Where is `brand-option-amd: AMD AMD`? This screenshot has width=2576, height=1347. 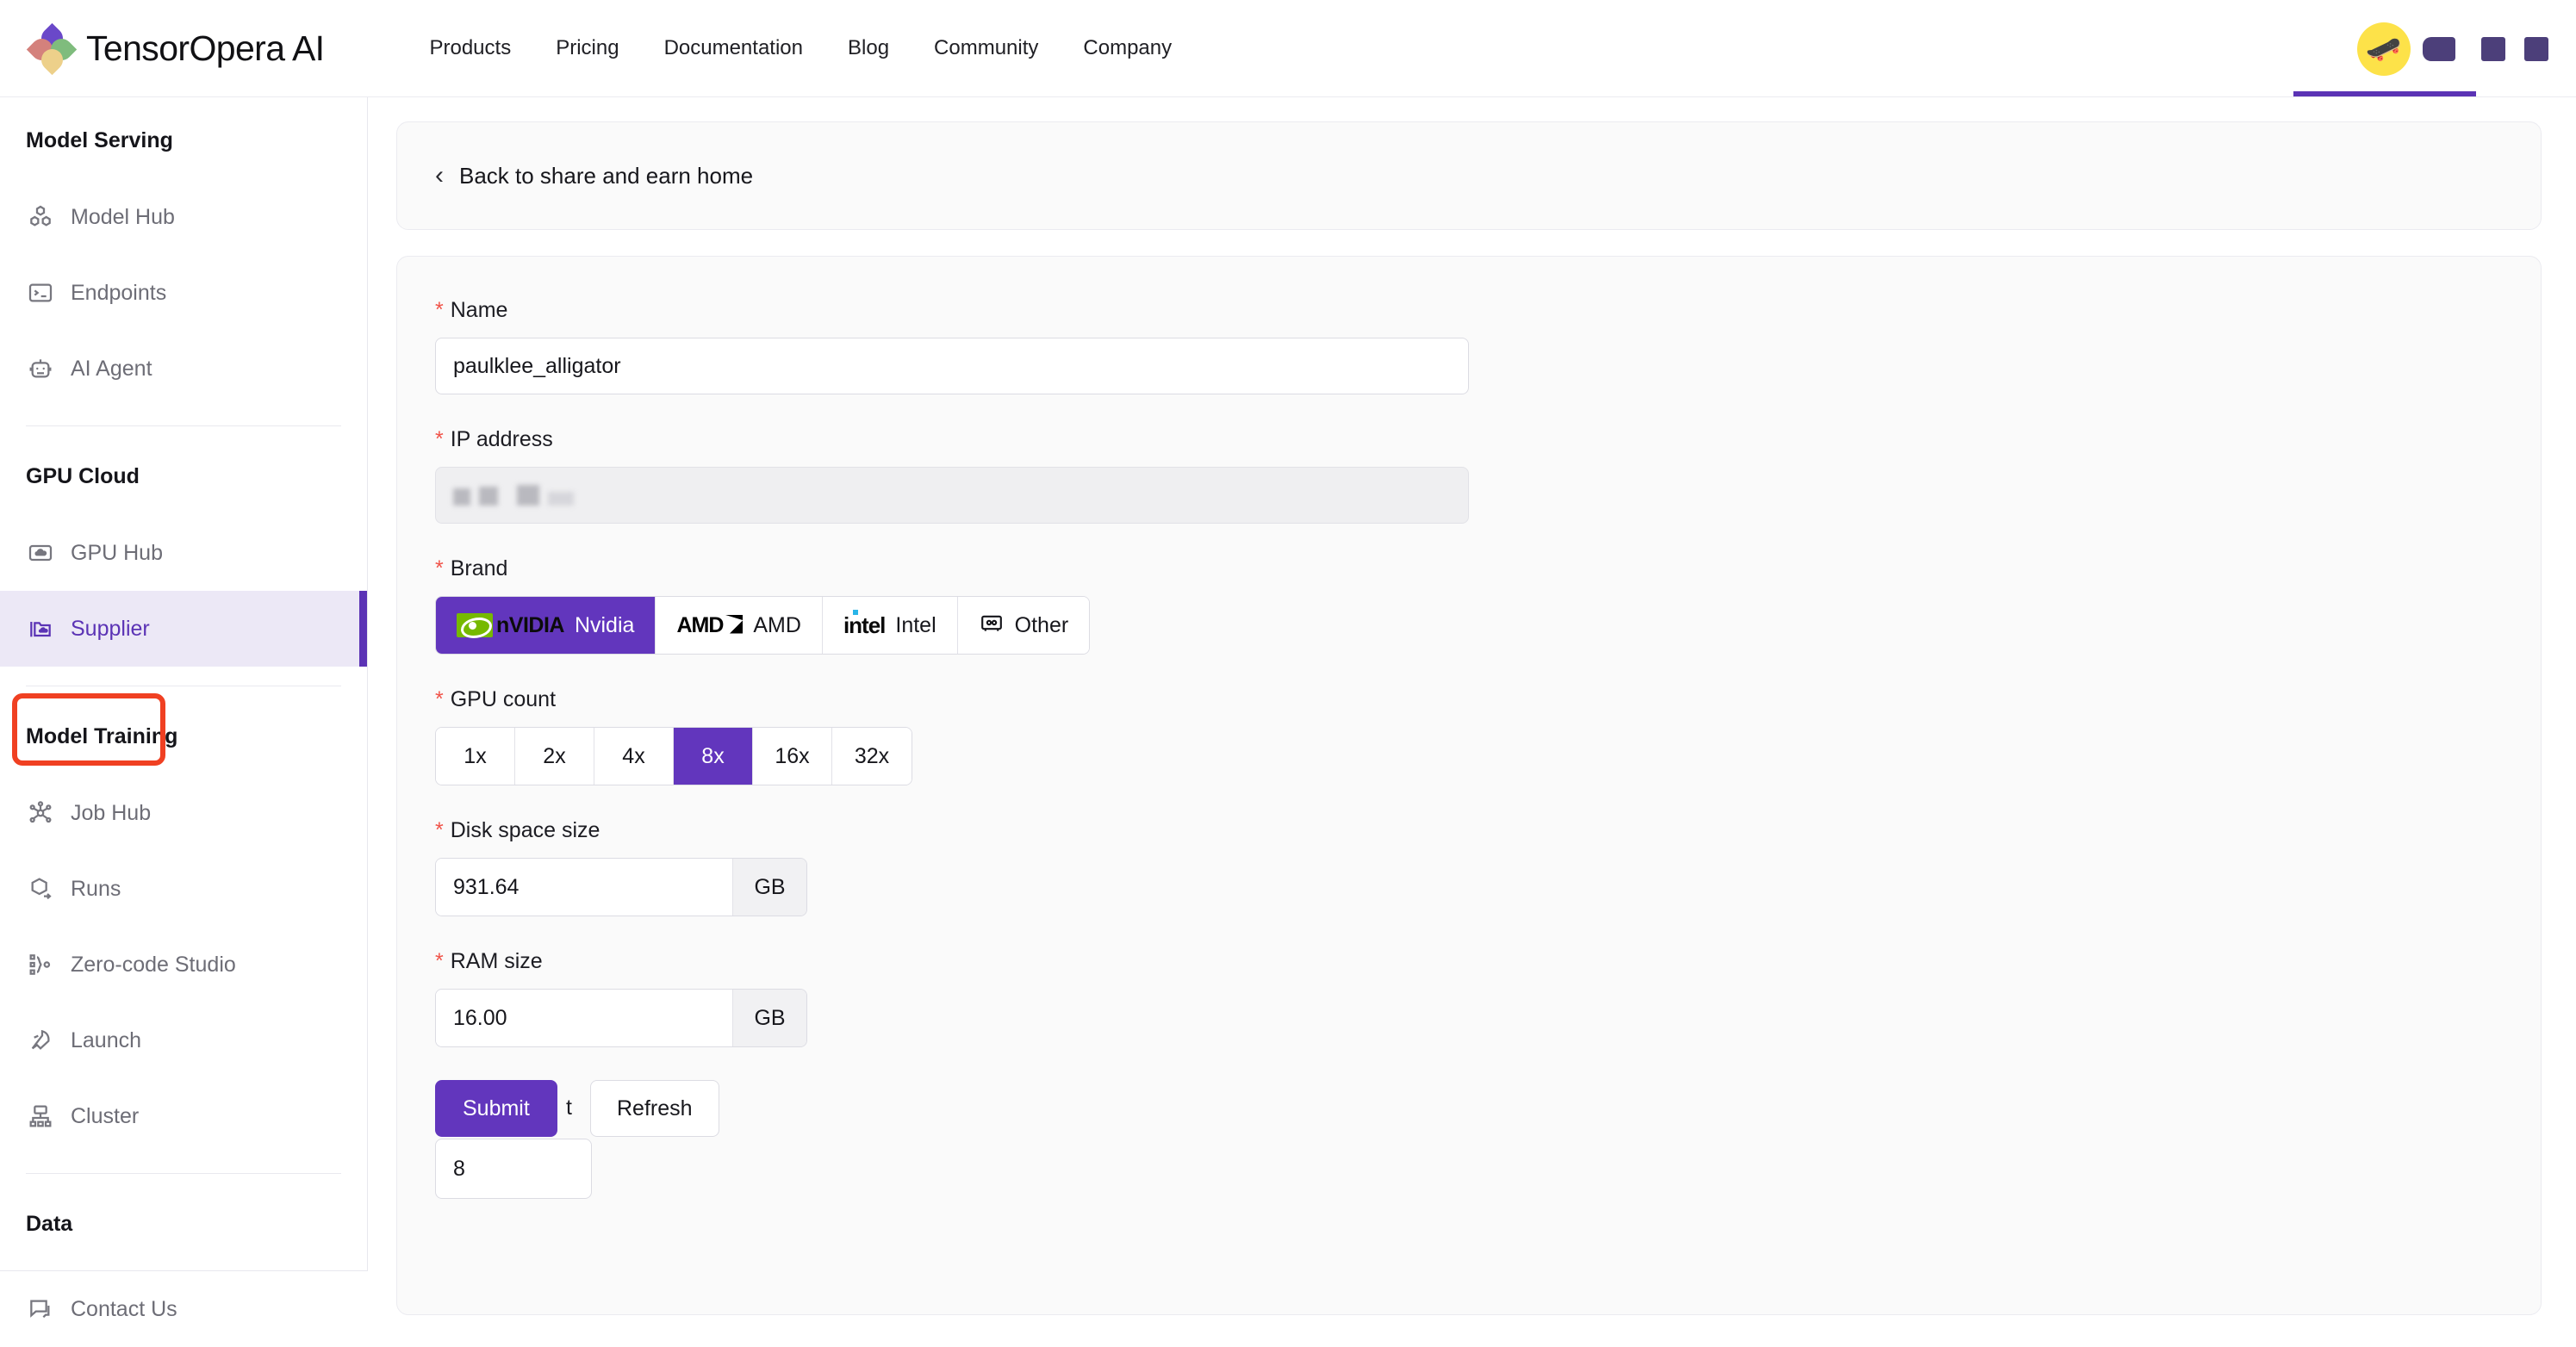
brand-option-amd: AMD AMD is located at coordinates (740, 625).